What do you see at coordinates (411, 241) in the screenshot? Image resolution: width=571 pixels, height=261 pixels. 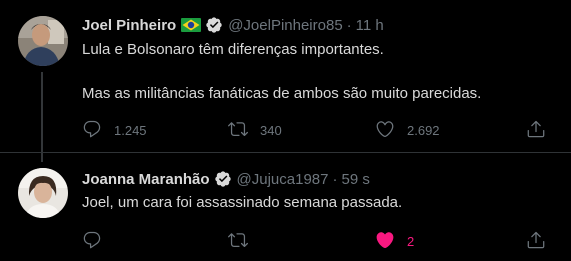 I see `like-count: 2` at bounding box center [411, 241].